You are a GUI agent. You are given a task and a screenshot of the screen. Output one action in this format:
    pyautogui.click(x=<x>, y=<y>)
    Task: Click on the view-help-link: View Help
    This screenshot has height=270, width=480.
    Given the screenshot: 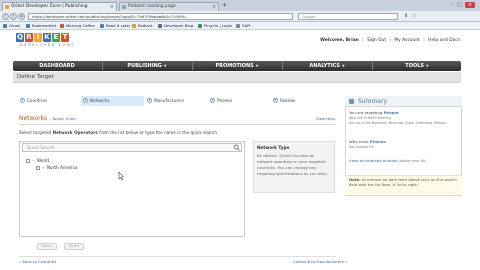 What is the action you would take?
    pyautogui.click(x=325, y=118)
    